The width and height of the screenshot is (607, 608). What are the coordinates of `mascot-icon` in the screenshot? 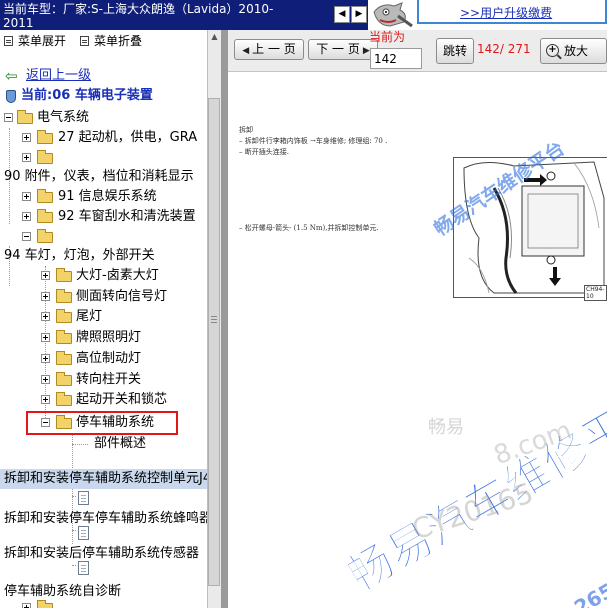 It's located at (392, 15).